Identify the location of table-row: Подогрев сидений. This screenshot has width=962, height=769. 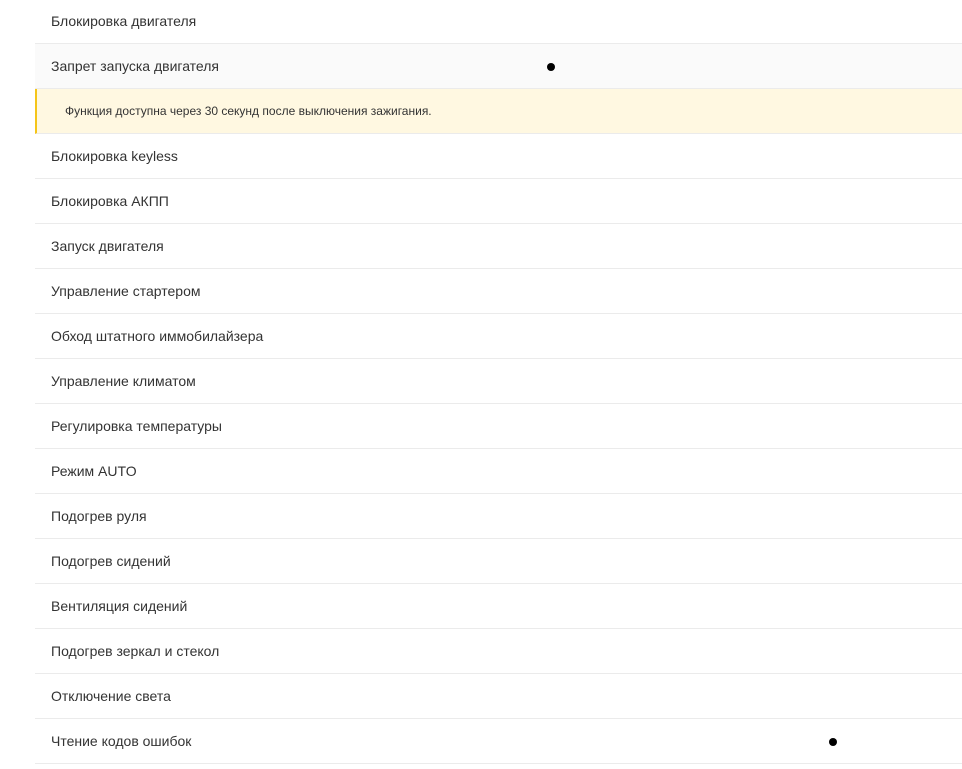
(498, 561).